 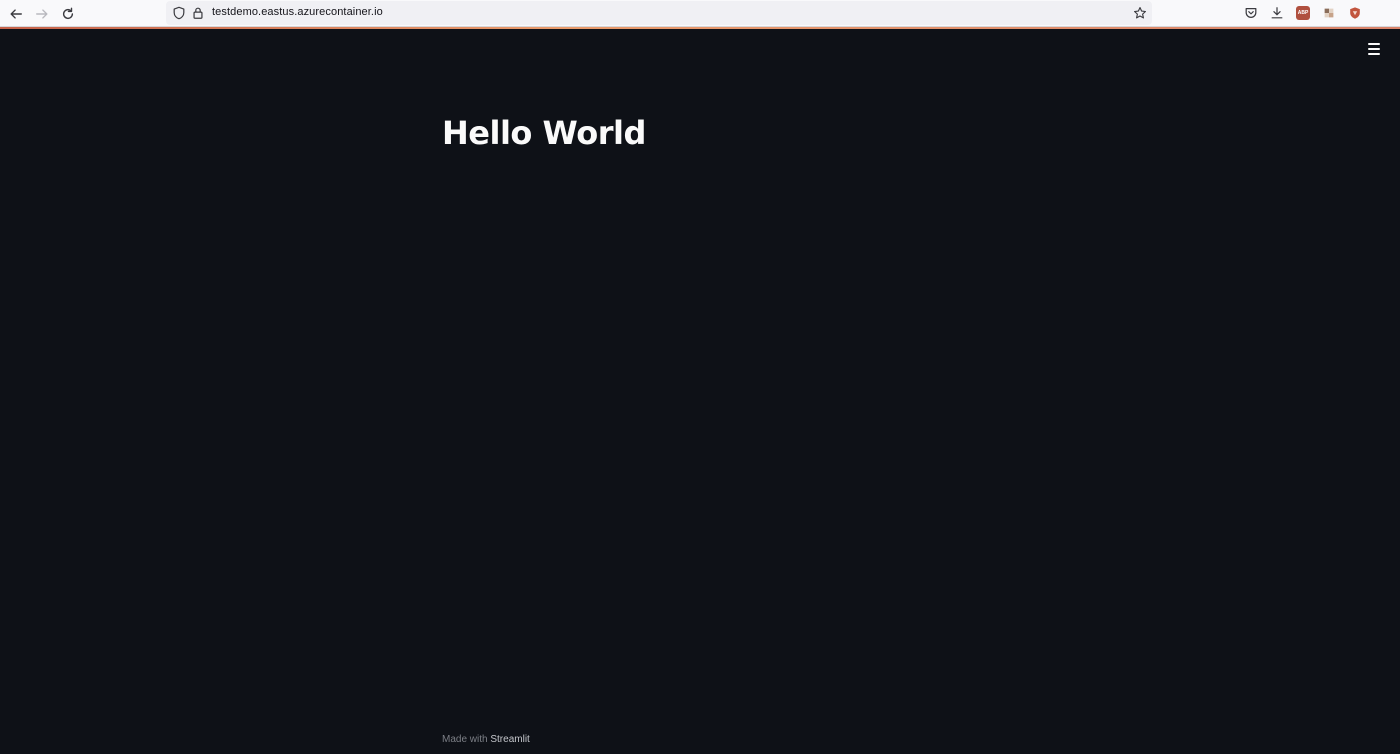 I want to click on abp-icon: ABP, so click(x=1303, y=13).